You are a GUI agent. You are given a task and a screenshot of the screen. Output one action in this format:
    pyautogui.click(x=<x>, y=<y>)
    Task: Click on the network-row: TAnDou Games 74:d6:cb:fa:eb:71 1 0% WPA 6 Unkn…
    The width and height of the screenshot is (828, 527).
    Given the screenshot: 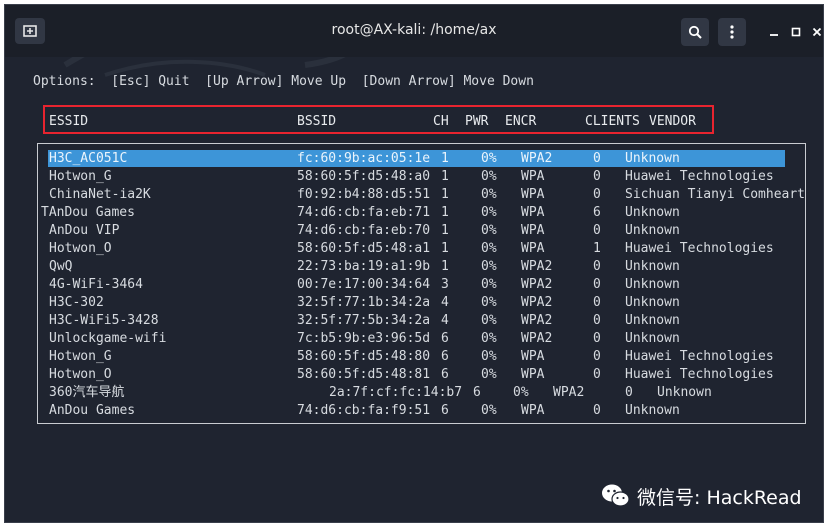 What is the action you would take?
    pyautogui.click(x=414, y=213)
    